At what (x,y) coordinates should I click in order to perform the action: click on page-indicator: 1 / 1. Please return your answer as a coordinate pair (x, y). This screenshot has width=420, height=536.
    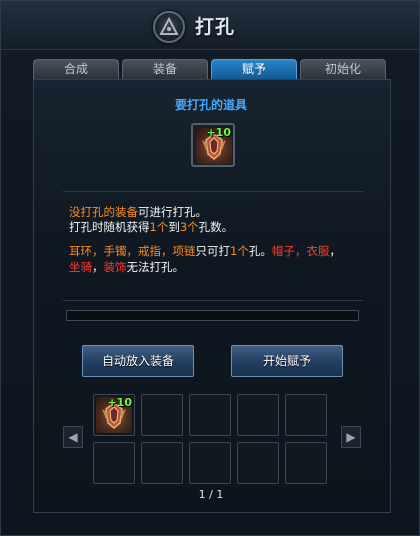
    Looking at the image, I should click on (210, 494).